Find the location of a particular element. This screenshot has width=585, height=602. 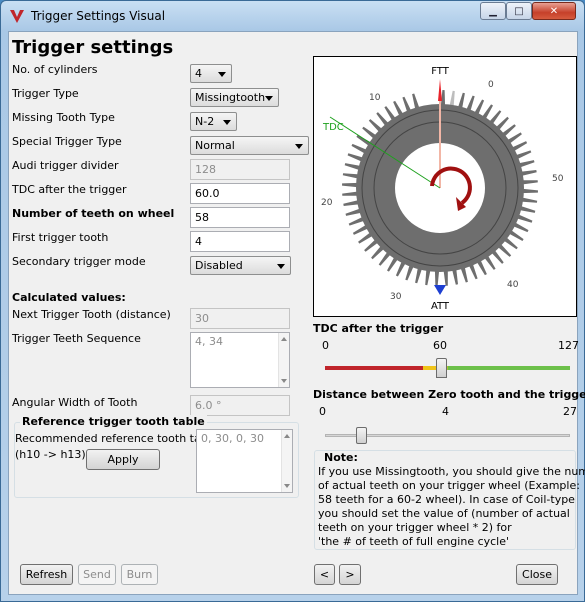

tdc-label: TDC is located at coordinates (333, 127).